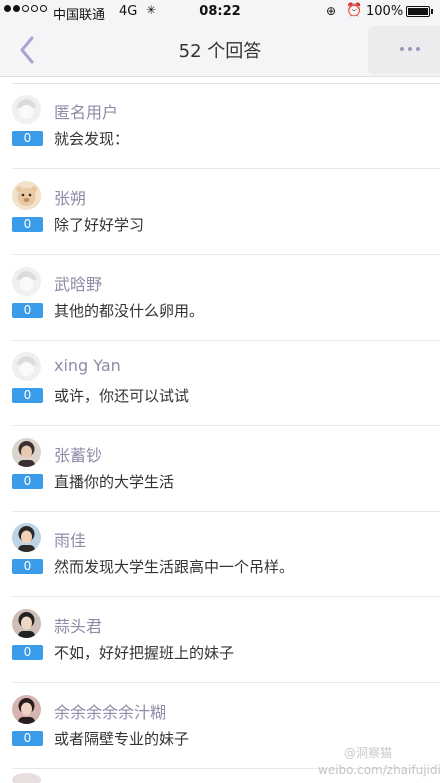  I want to click on answer-text: 不如，好好把握班上的妹子, so click(144, 653).